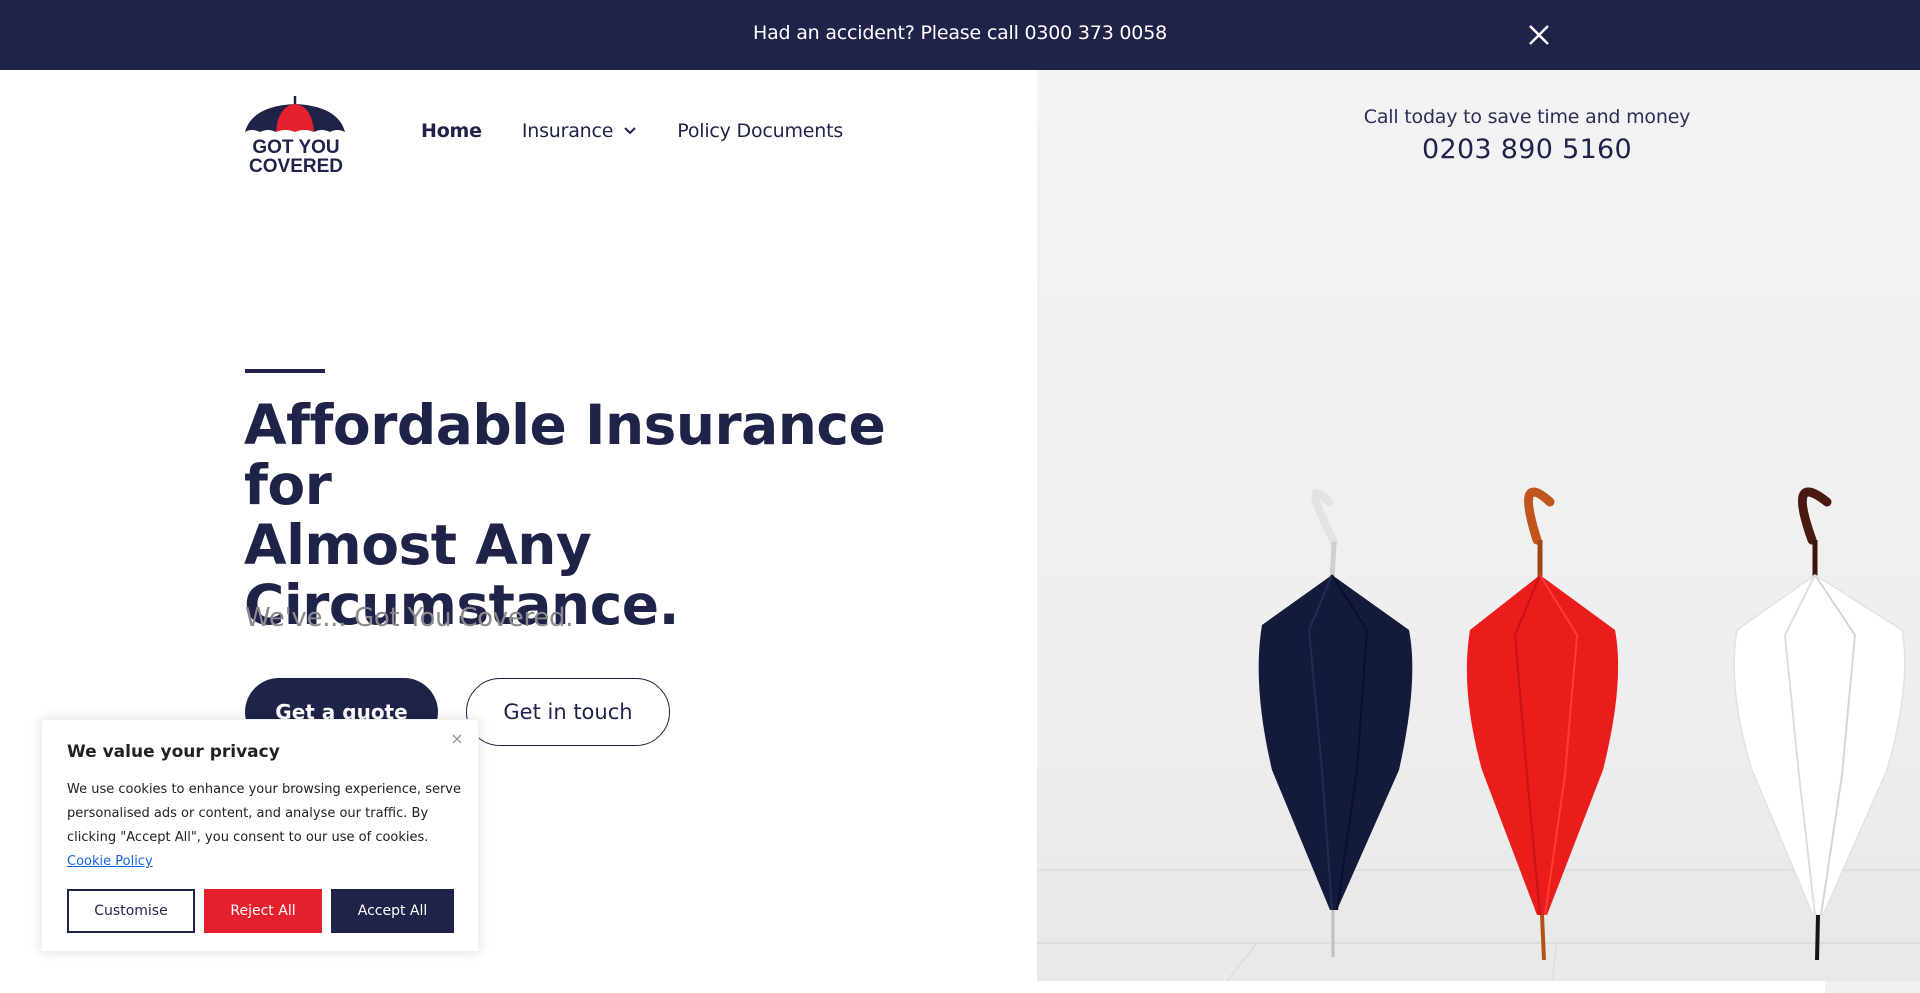 This screenshot has height=993, width=1920. I want to click on logo-line-1: GOT YOU, so click(295, 147).